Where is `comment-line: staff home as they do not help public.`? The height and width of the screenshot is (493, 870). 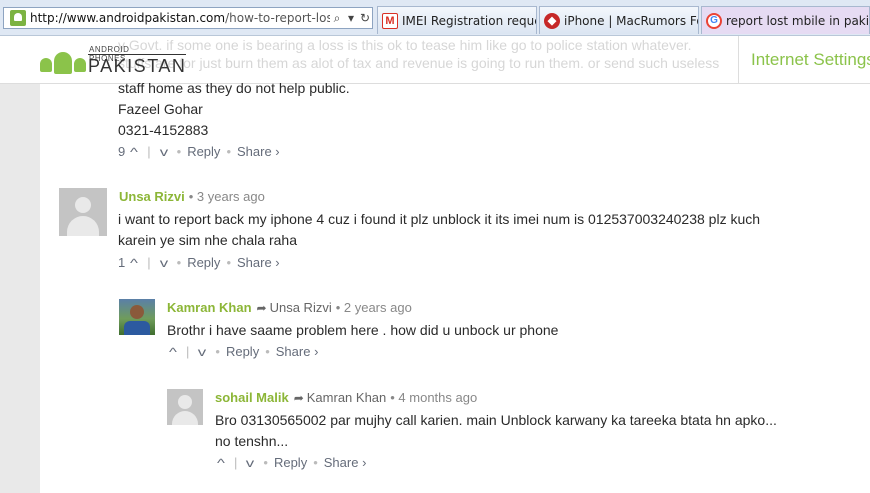
comment-line: staff home as they do not help public. is located at coordinates (234, 88).